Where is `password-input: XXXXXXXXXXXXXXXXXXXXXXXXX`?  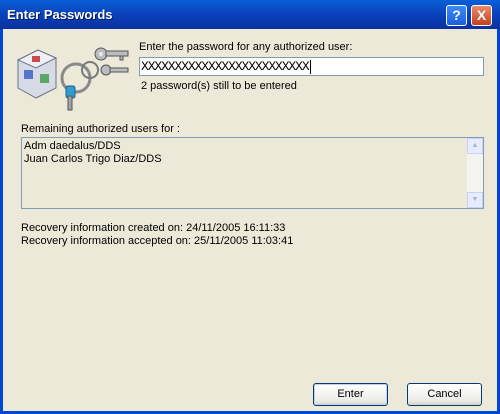
password-input: XXXXXXXXXXXXXXXXXXXXXXXXX is located at coordinates (311, 66).